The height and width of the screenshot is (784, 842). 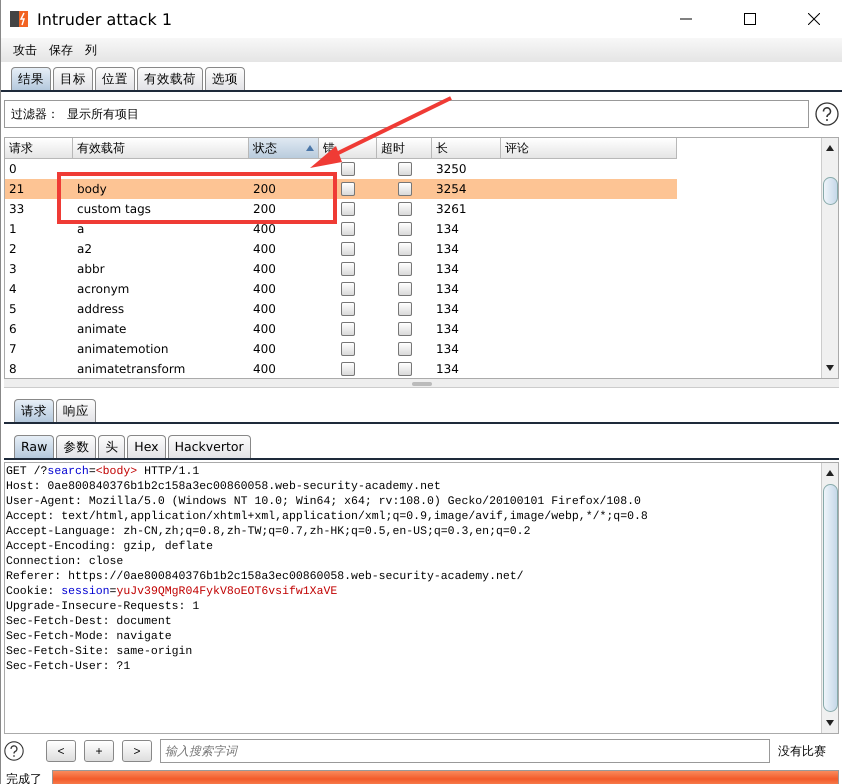 I want to click on filter-bar: 过滤器： 显示所有项目, so click(x=406, y=114).